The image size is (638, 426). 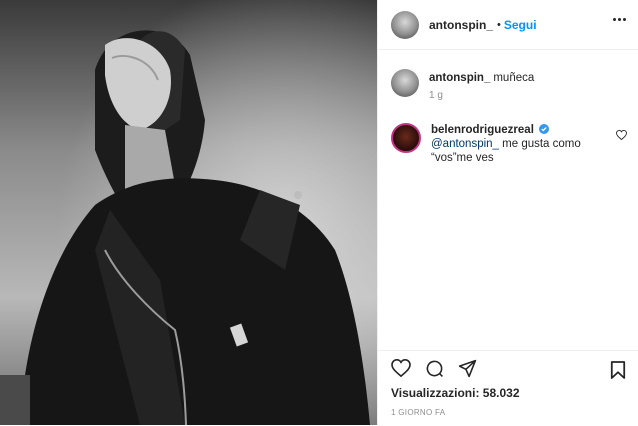 What do you see at coordinates (621, 135) in the screenshot?
I see `heart-icon` at bounding box center [621, 135].